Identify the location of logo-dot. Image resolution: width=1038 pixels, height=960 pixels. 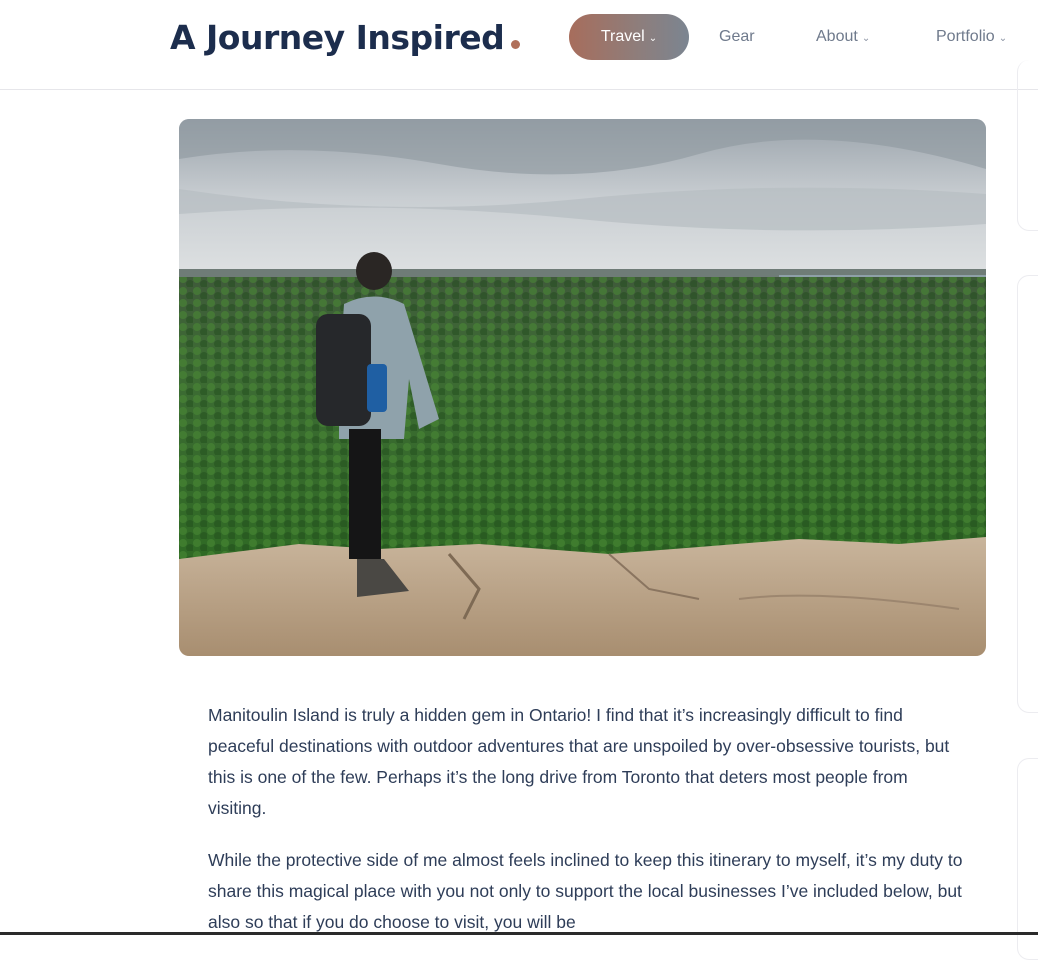
(516, 44).